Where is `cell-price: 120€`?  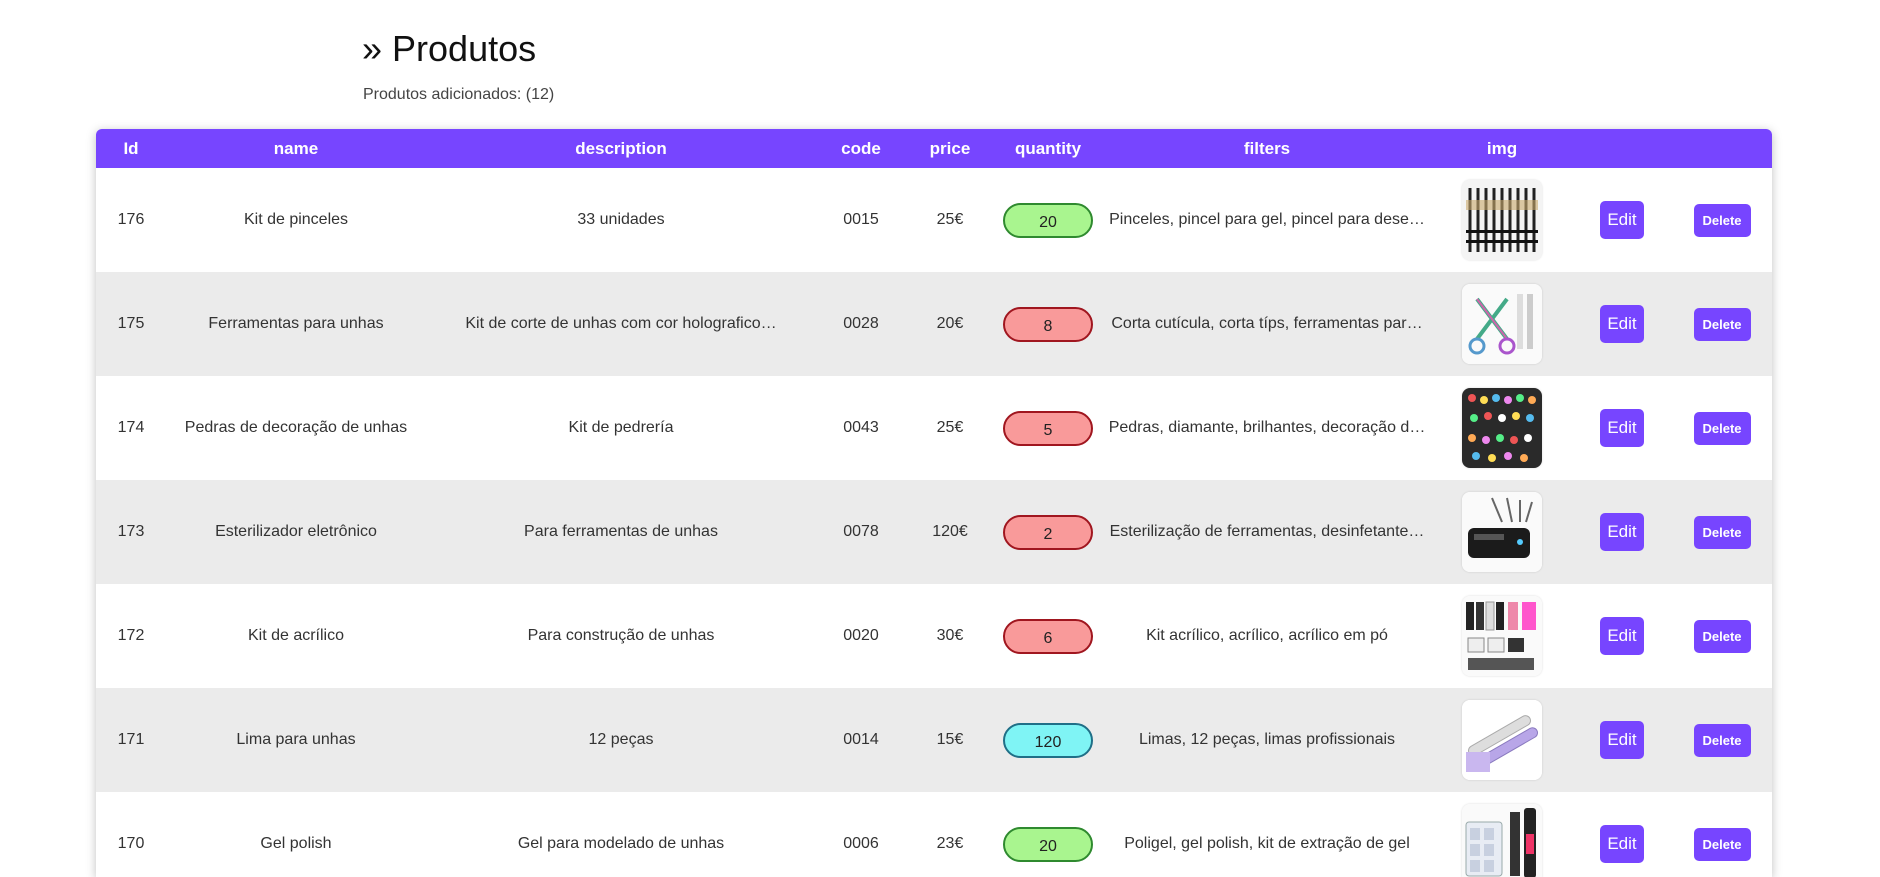 cell-price: 120€ is located at coordinates (950, 531).